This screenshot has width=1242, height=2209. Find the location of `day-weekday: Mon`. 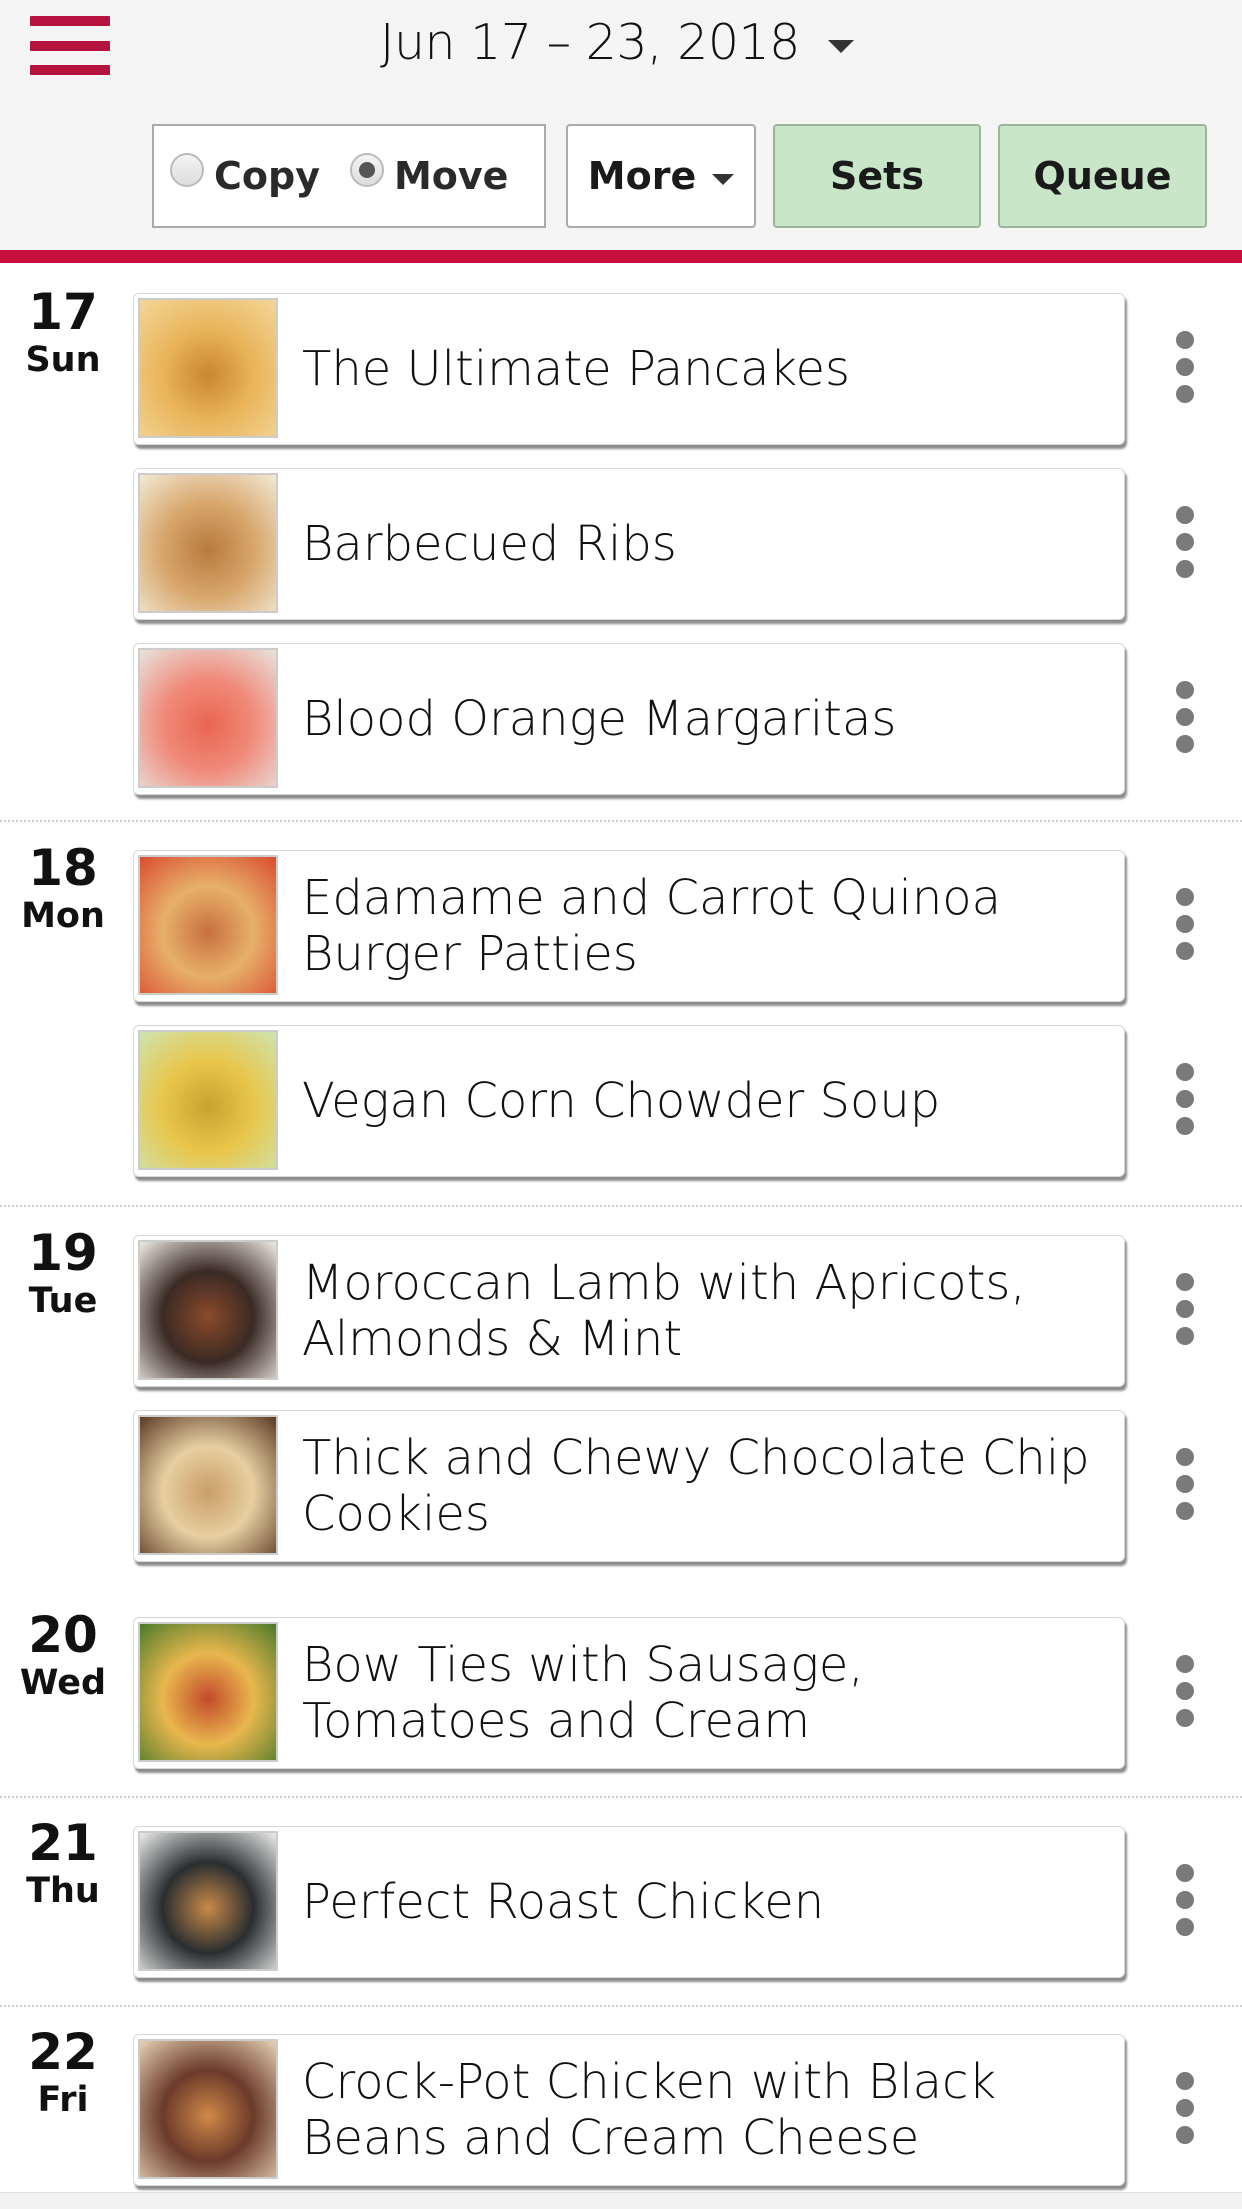

day-weekday: Mon is located at coordinates (63, 916).